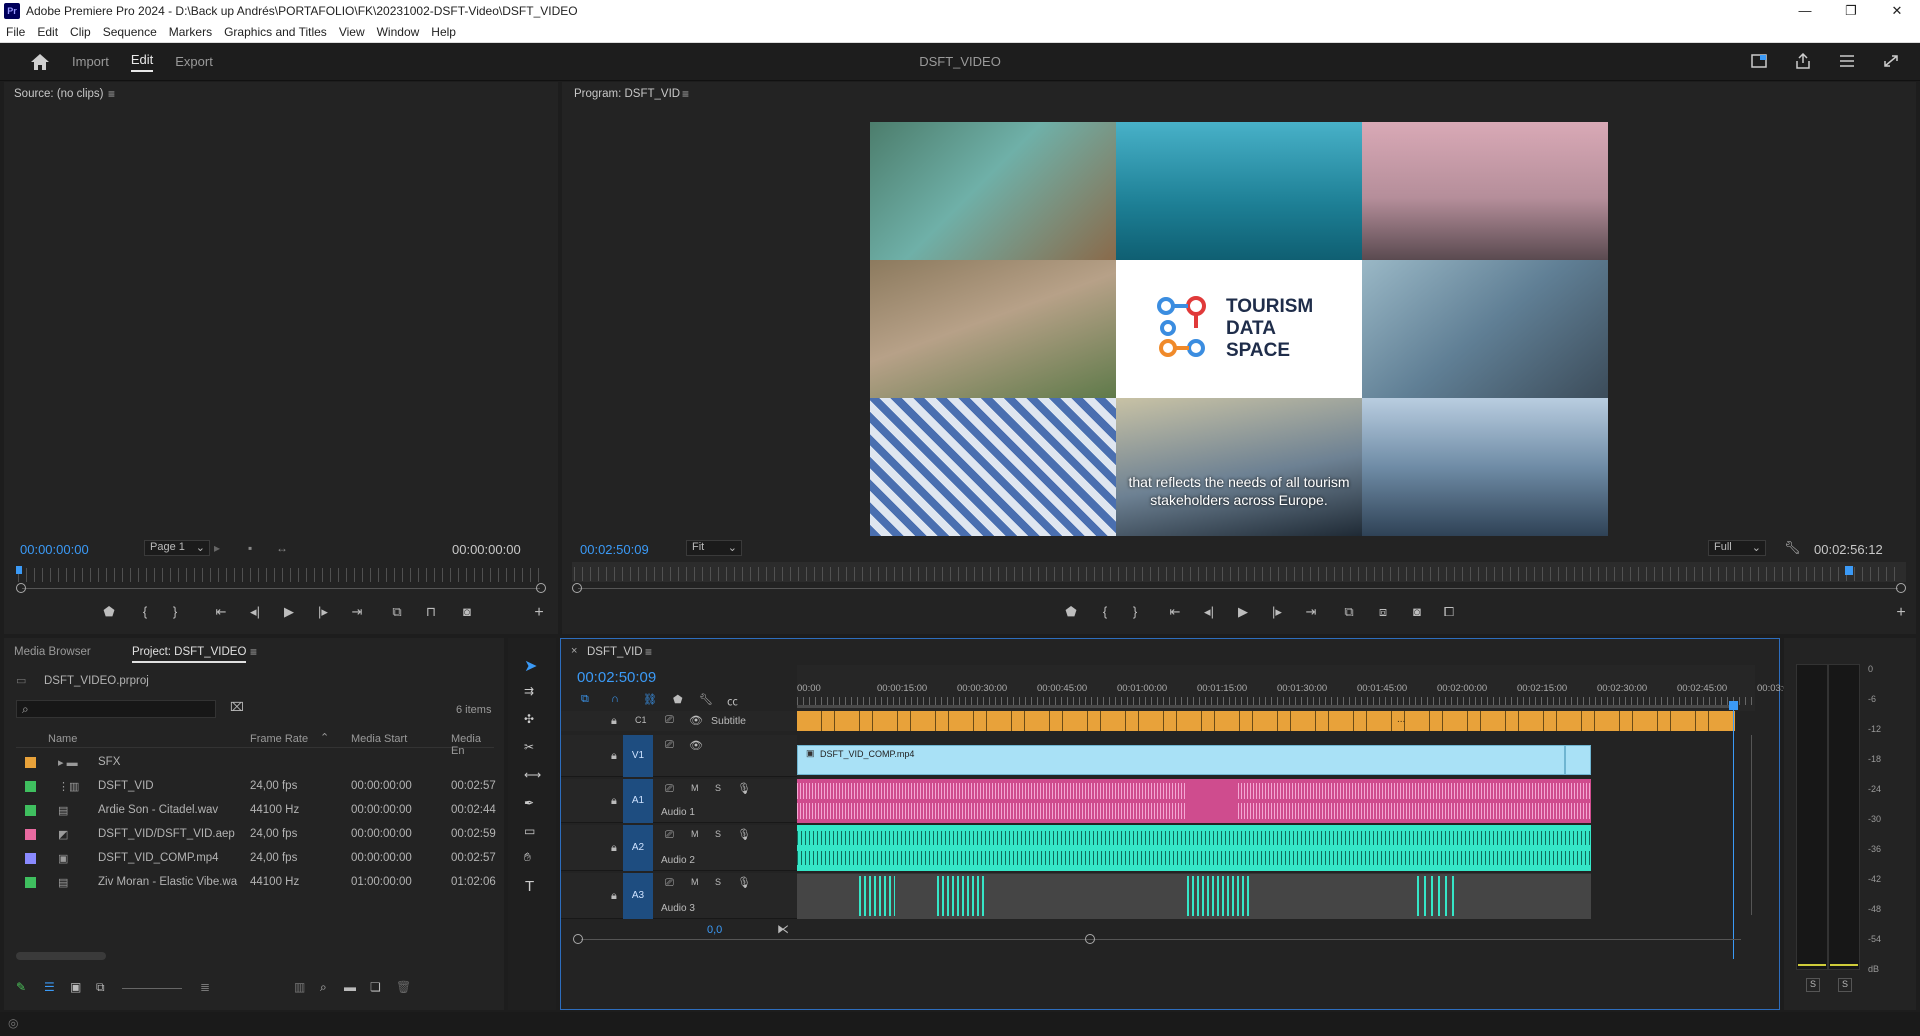 The width and height of the screenshot is (1920, 1036). What do you see at coordinates (289, 612) in the screenshot?
I see `play-icon: ▶` at bounding box center [289, 612].